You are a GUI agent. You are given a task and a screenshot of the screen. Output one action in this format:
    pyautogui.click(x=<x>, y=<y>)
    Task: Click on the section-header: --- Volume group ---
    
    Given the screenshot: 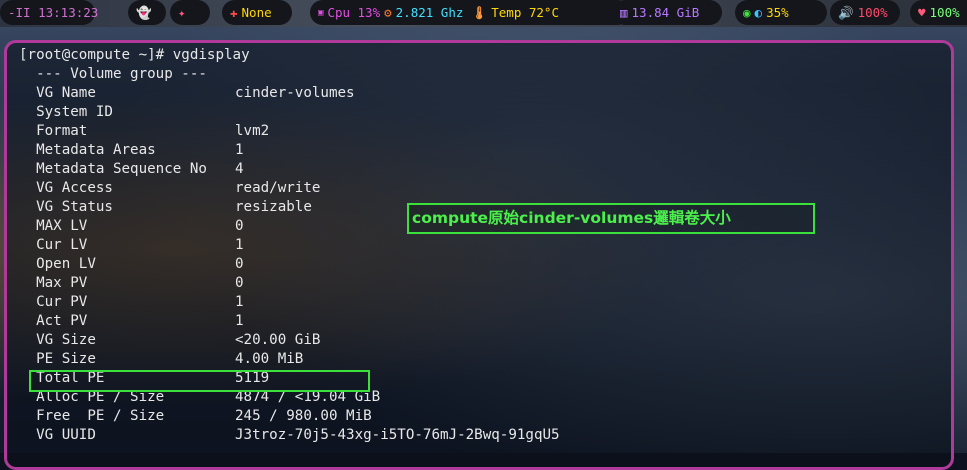 What is the action you would take?
    pyautogui.click(x=113, y=74)
    